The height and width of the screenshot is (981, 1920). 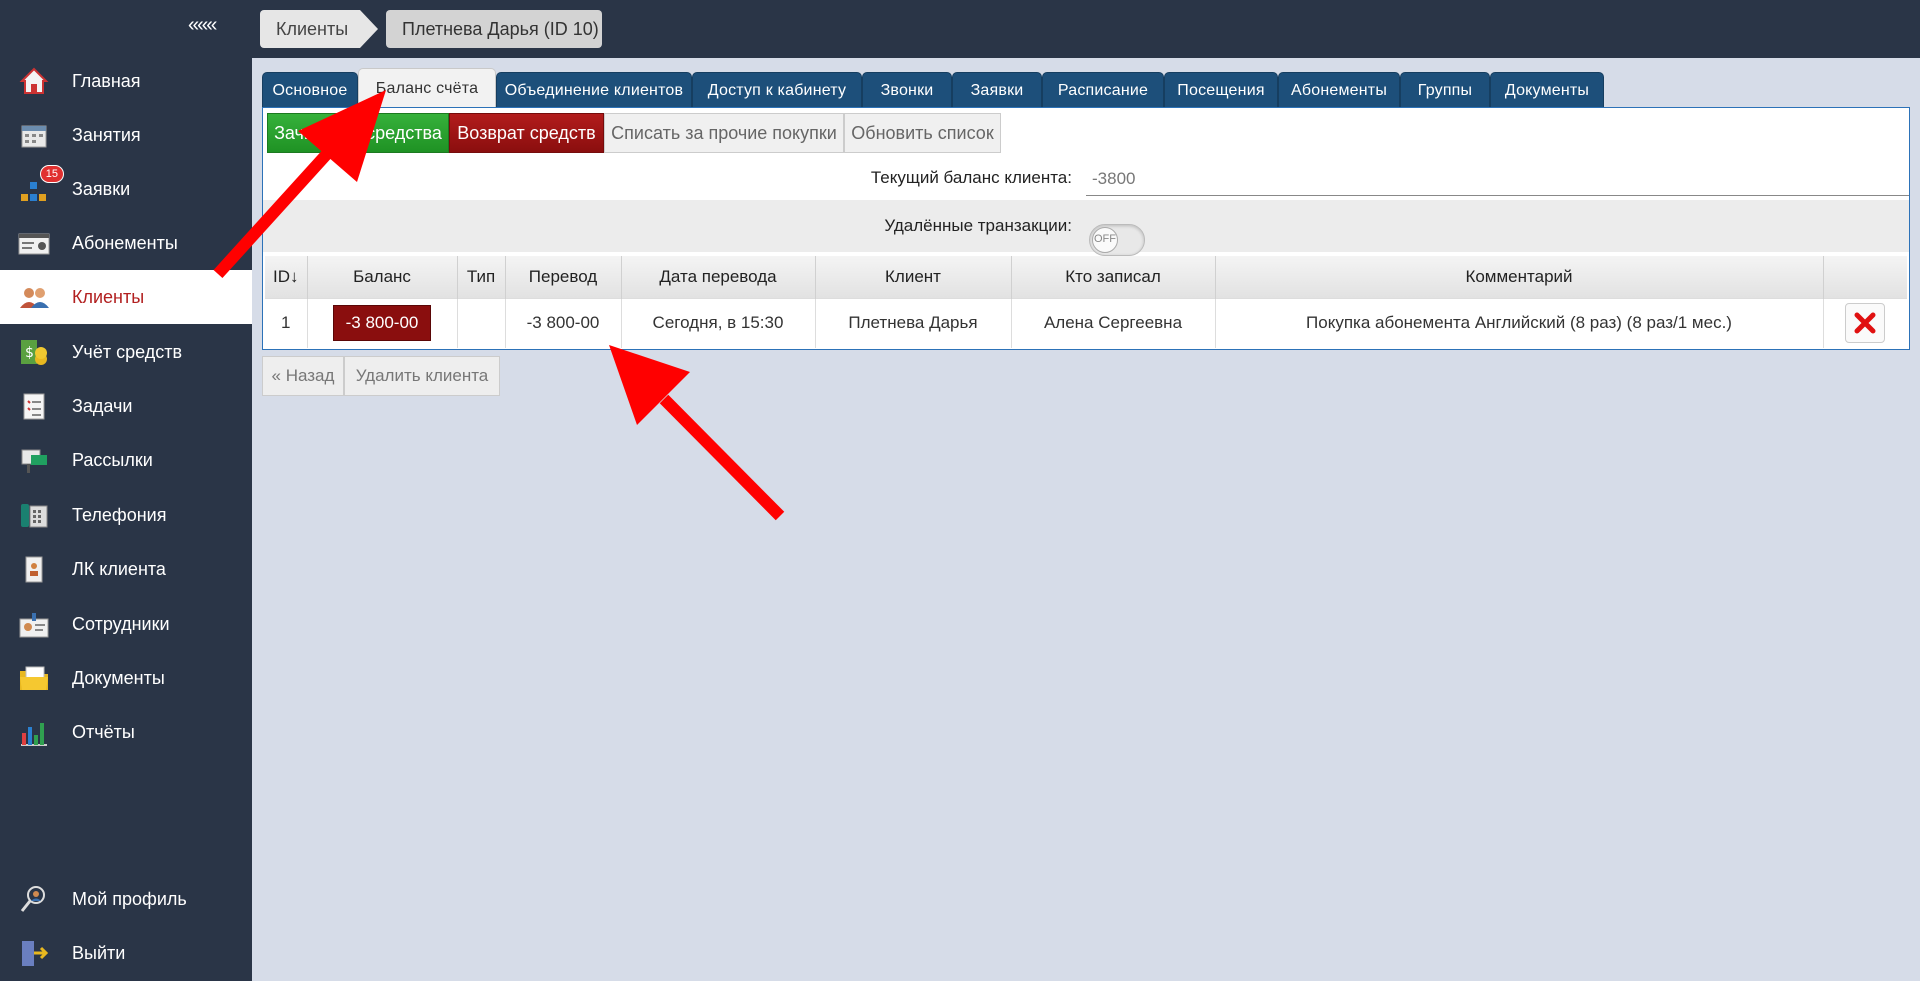 I want to click on delete-client-button: Удалить клиента, so click(x=422, y=376).